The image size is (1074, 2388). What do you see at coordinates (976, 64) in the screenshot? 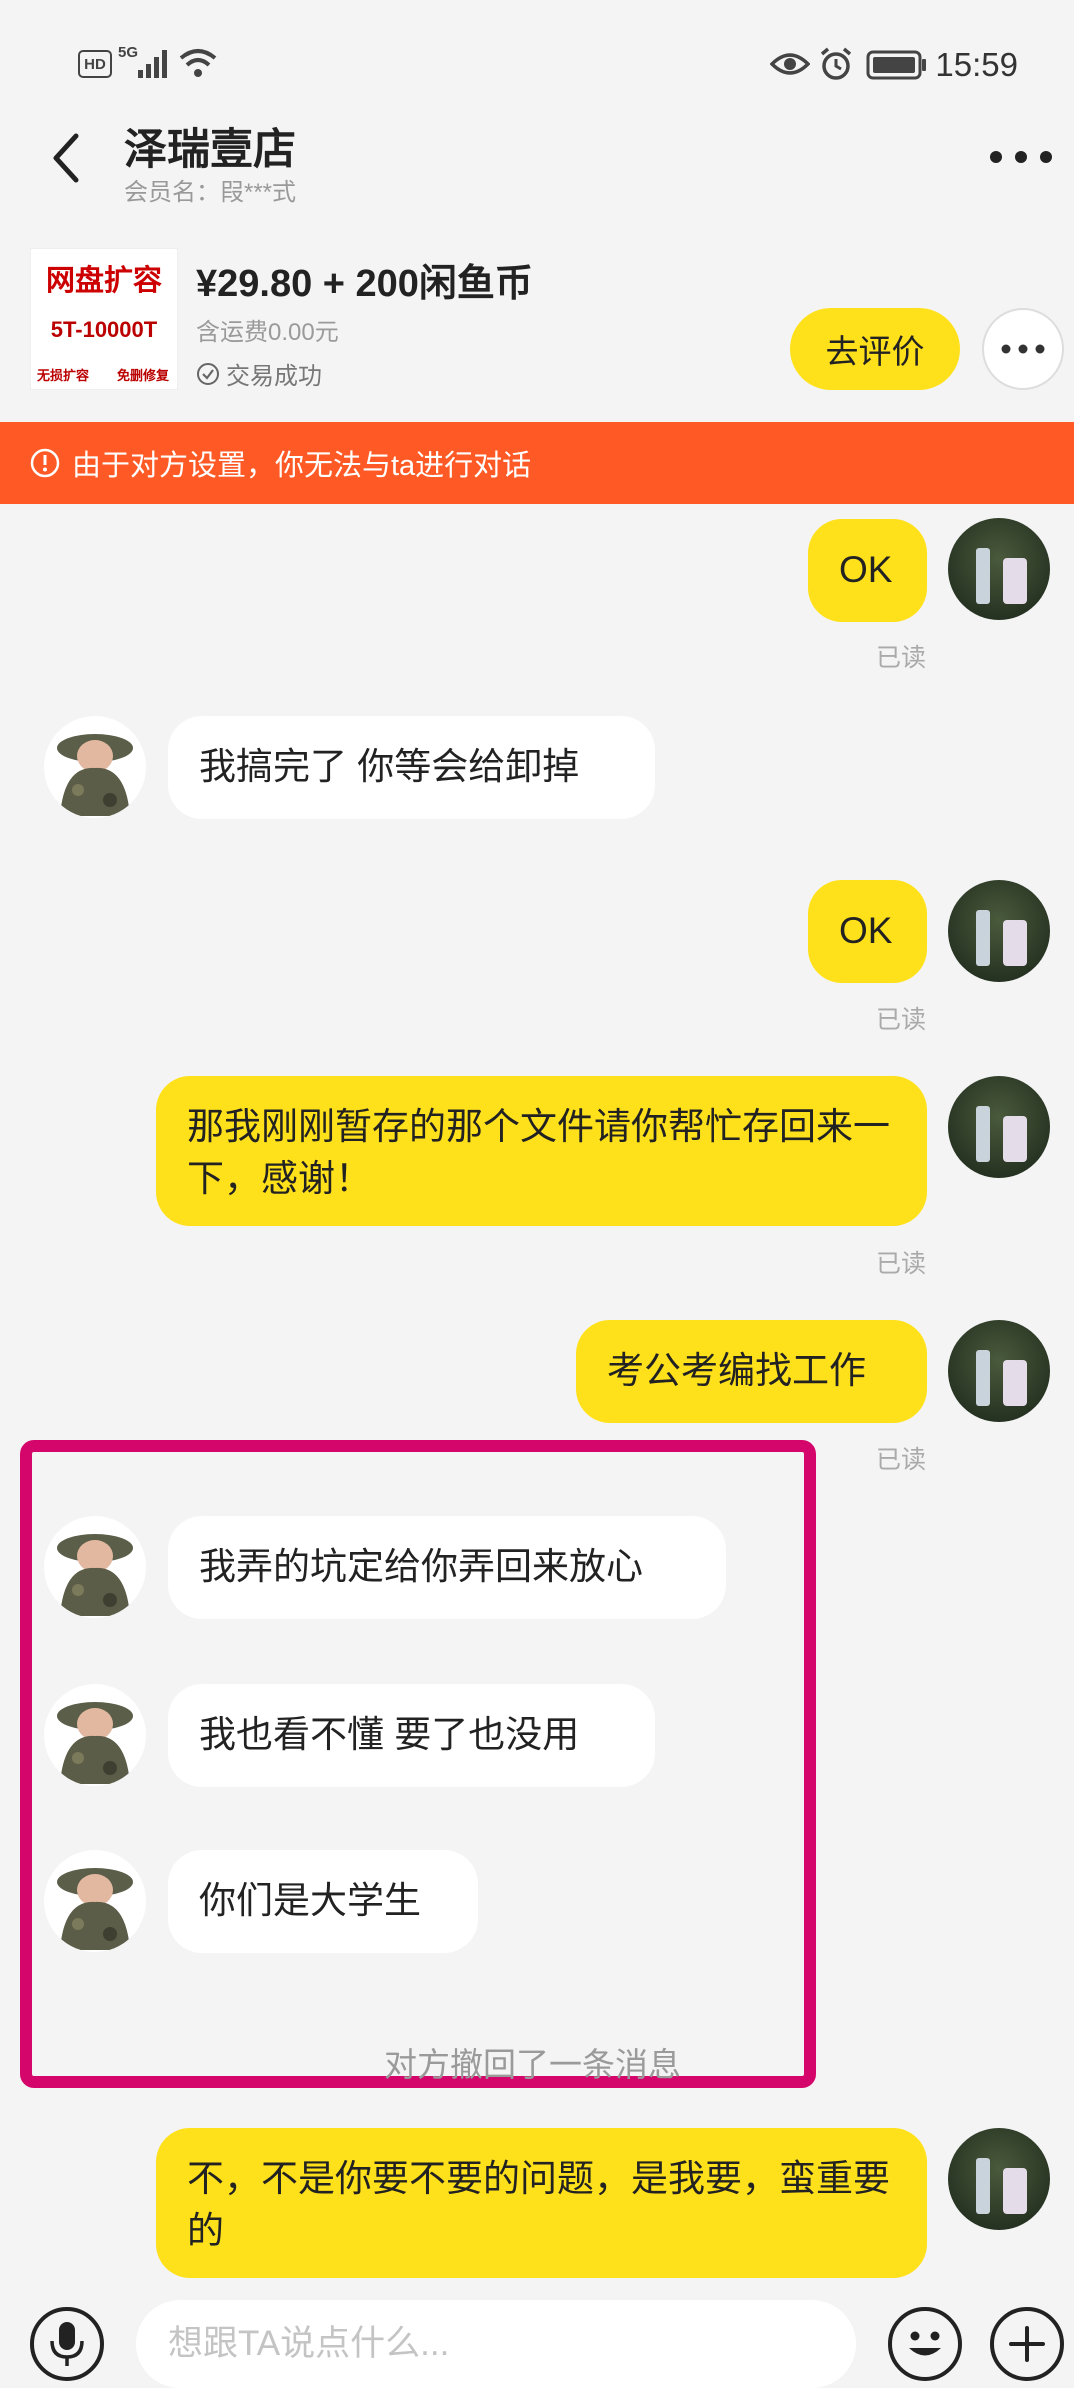
I see `clock: 15:59` at bounding box center [976, 64].